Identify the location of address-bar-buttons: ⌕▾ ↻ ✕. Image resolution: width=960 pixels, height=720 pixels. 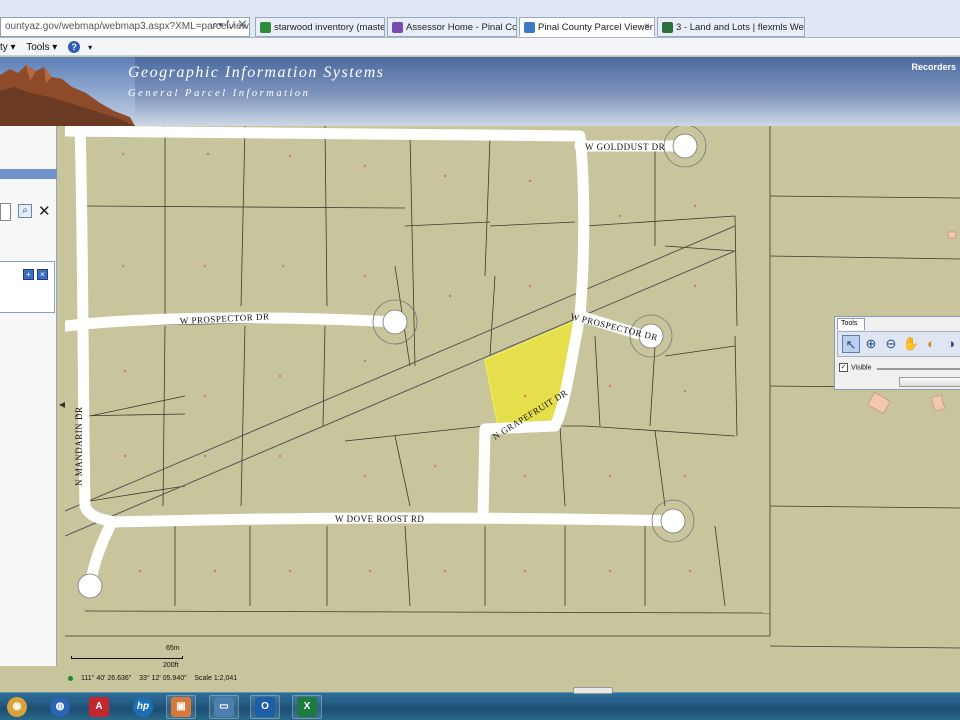
(229, 25).